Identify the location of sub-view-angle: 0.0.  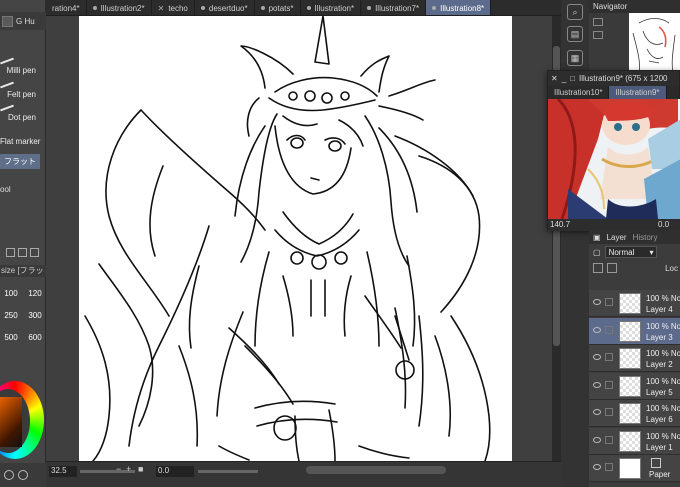
(663, 224).